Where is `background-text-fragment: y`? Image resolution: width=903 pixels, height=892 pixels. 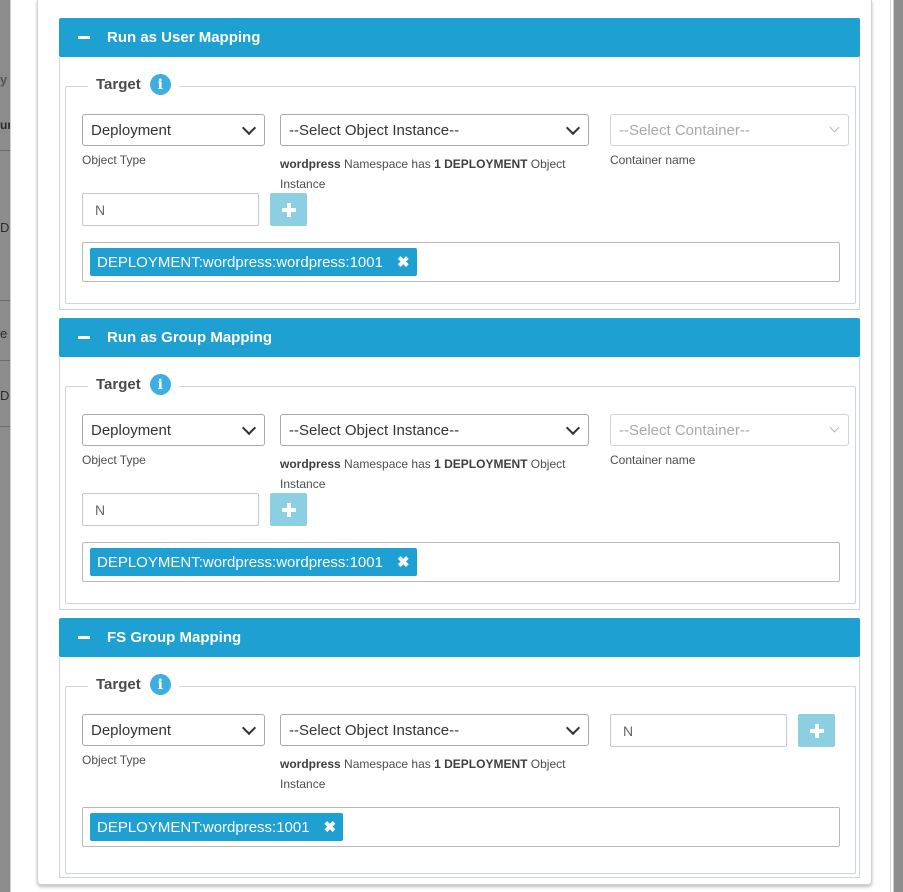
background-text-fragment: y is located at coordinates (4, 79).